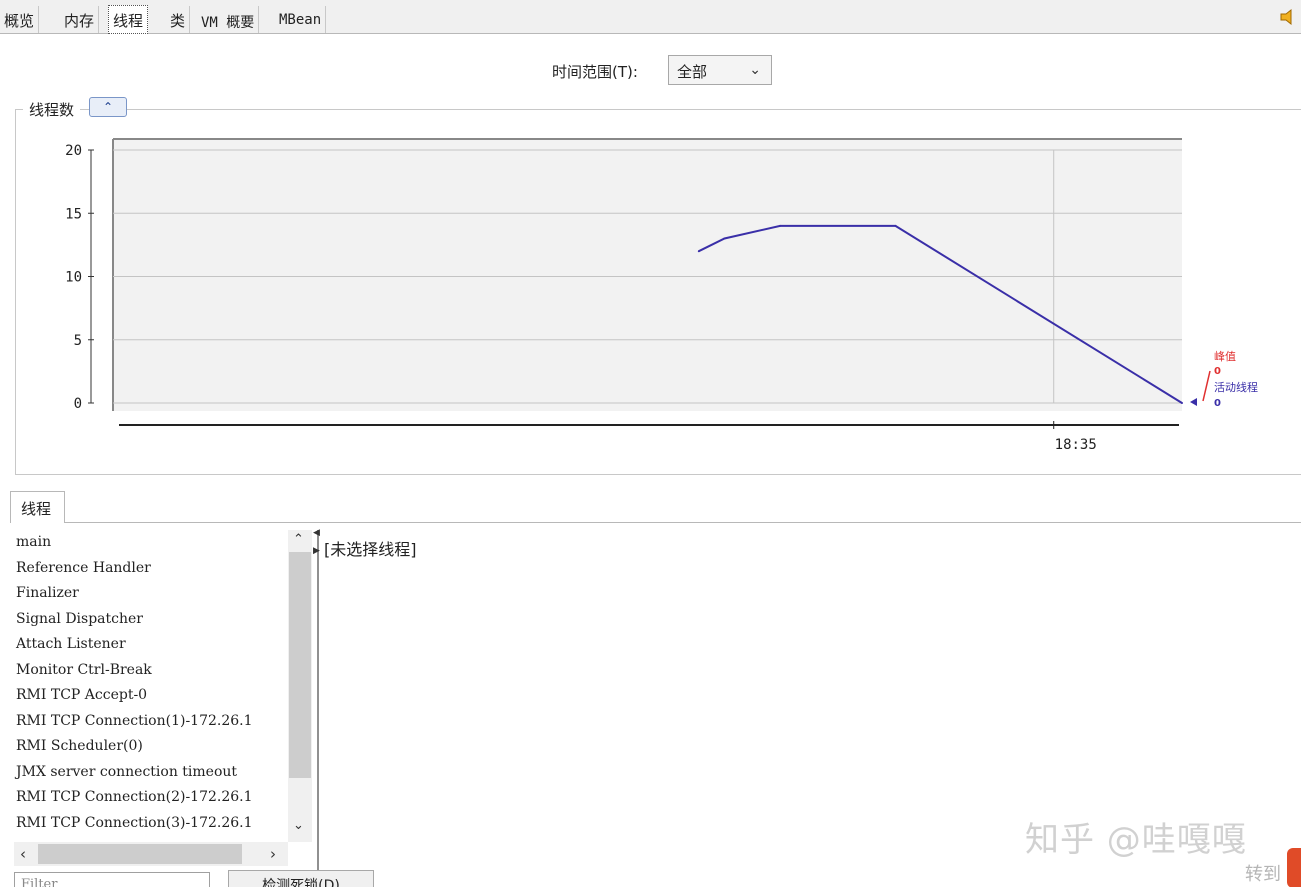 This screenshot has width=1301, height=887. What do you see at coordinates (370, 549) in the screenshot?
I see `thread-detail-text: [未选择线程]` at bounding box center [370, 549].